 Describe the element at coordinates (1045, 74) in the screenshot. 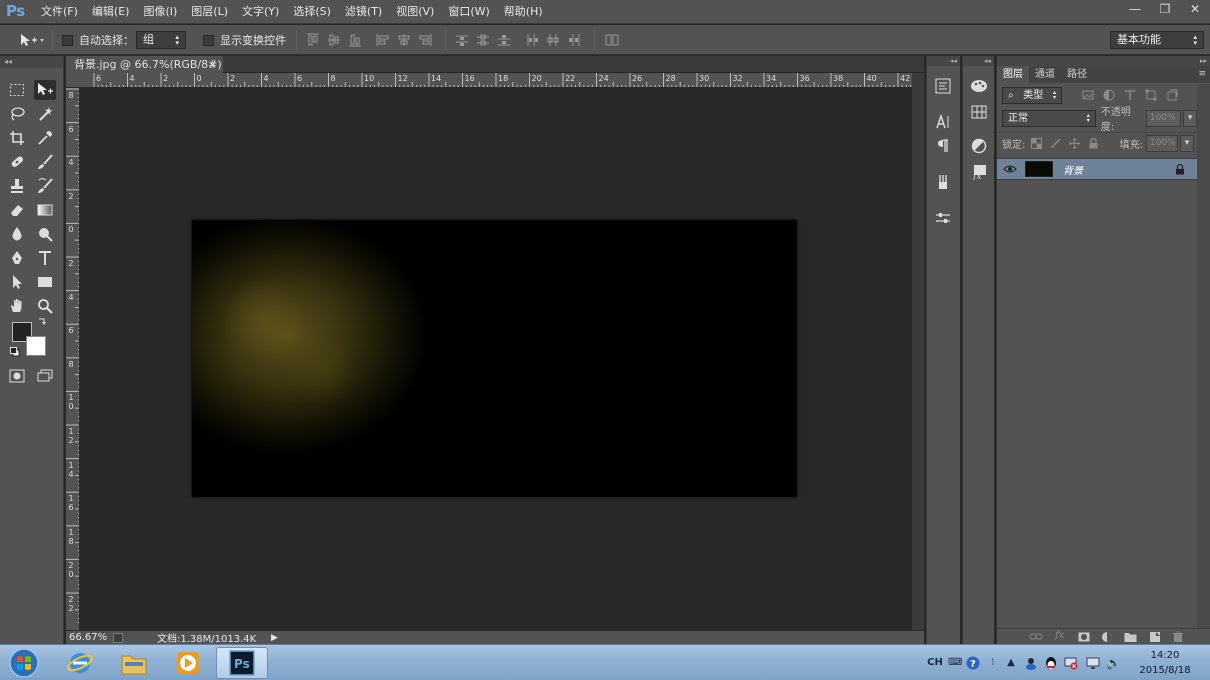

I see `tab-channels: 通道` at that location.